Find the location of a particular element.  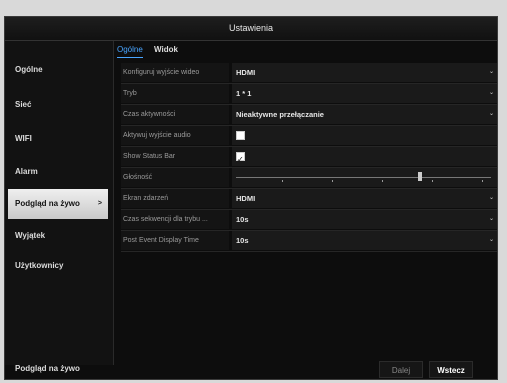

tab-ogolne: Ogólne is located at coordinates (130, 50).